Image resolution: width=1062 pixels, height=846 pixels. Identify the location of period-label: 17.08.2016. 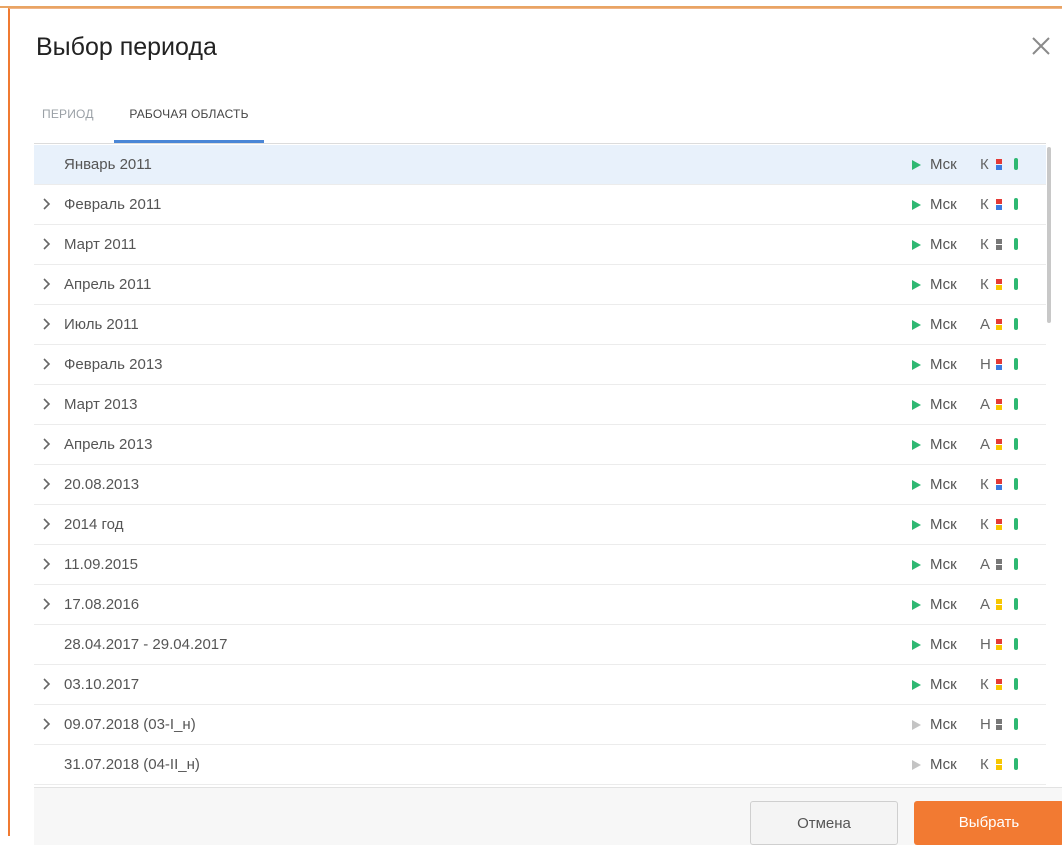
(102, 604).